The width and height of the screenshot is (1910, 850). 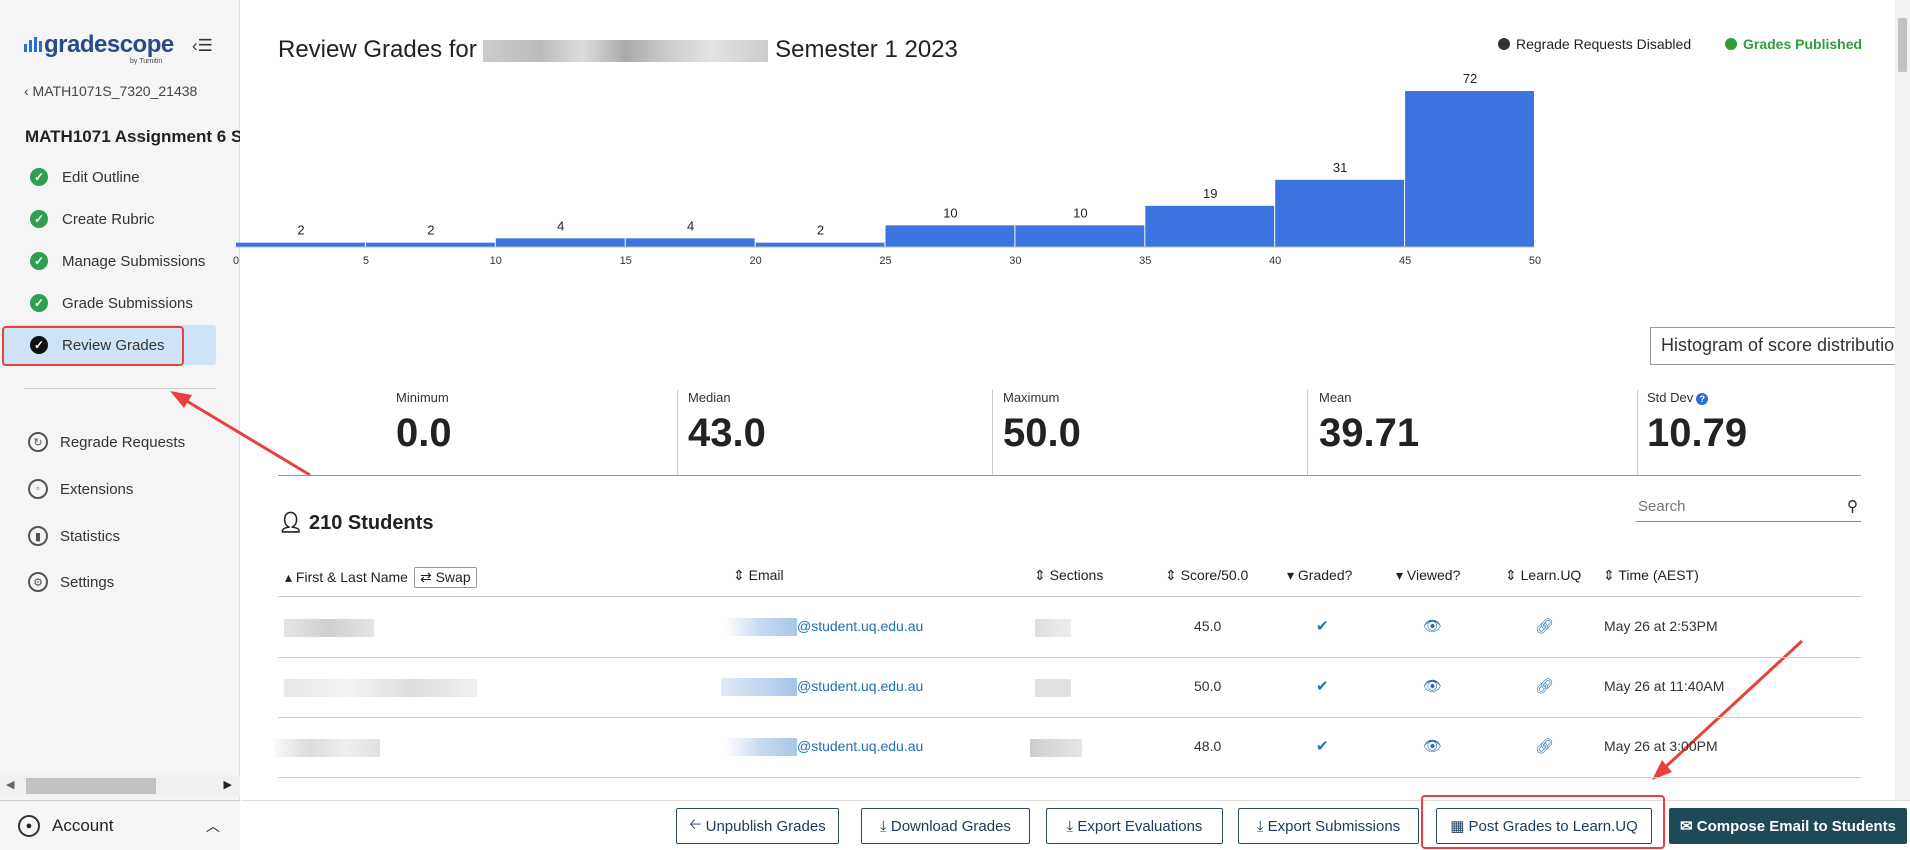 I want to click on x-tick-label: 50, so click(x=1535, y=261).